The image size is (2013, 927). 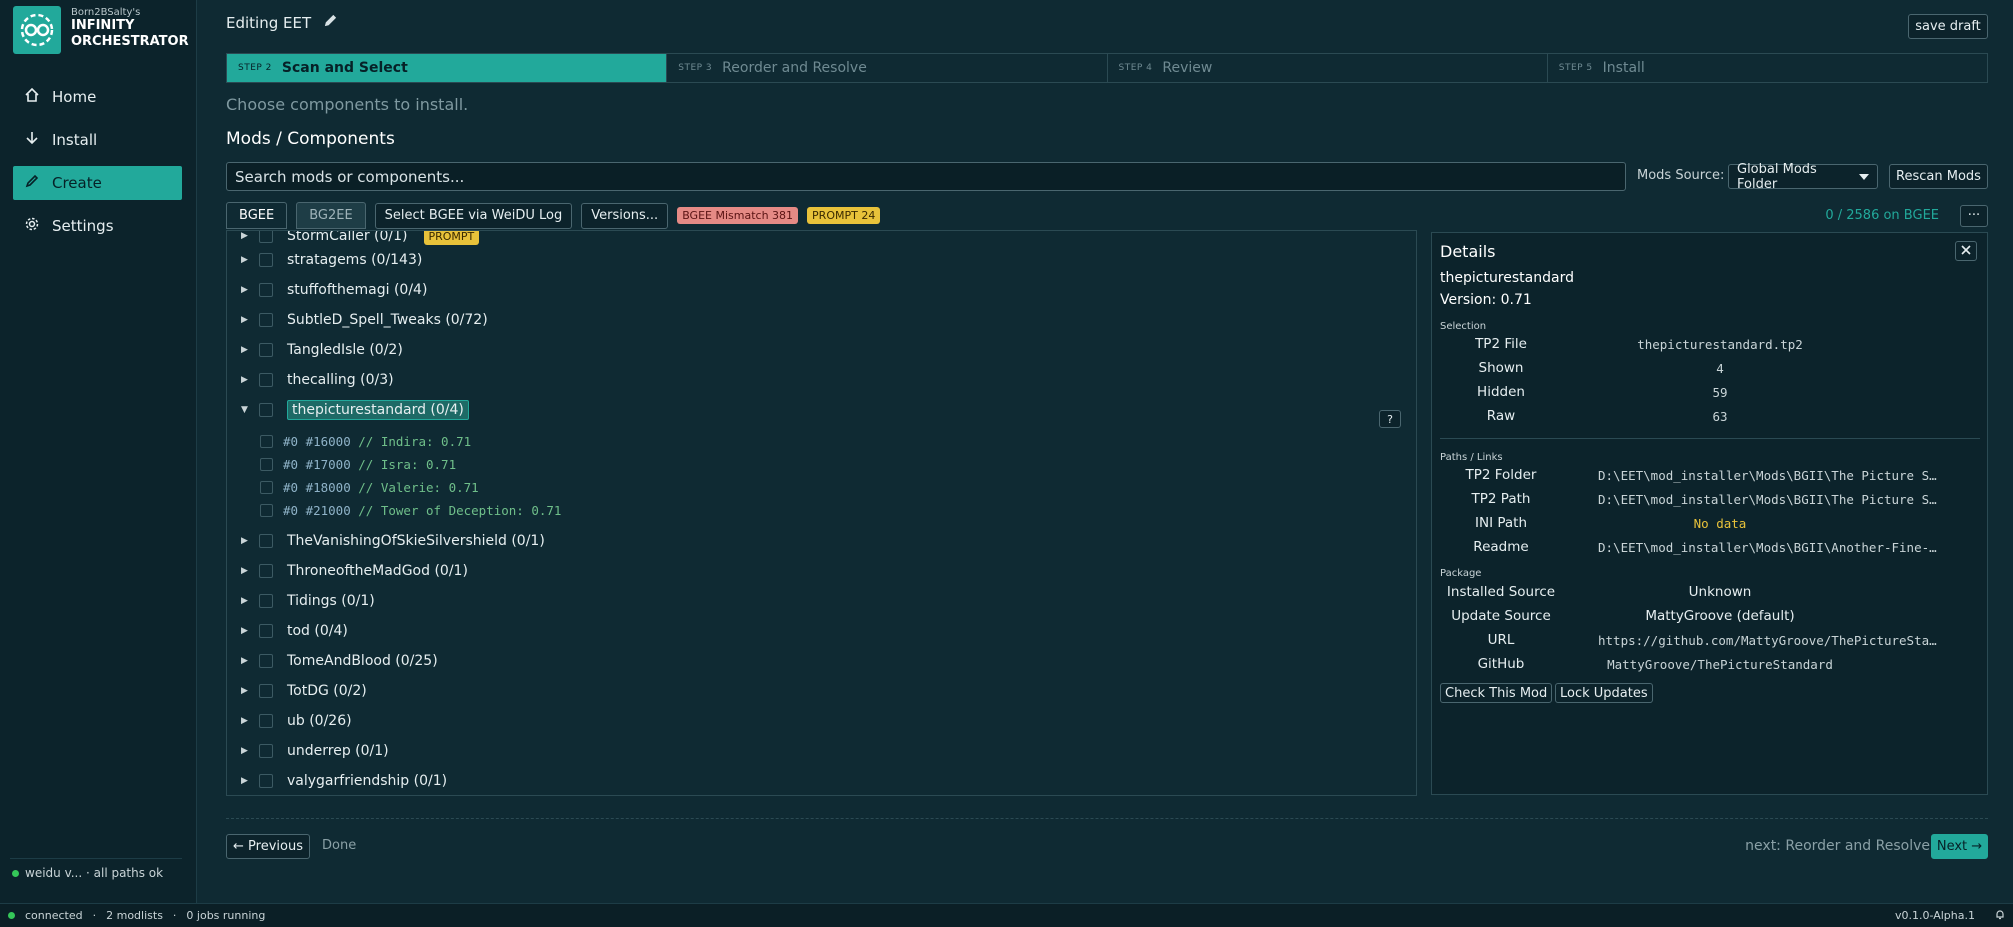 What do you see at coordinates (32, 97) in the screenshot?
I see `home-icon` at bounding box center [32, 97].